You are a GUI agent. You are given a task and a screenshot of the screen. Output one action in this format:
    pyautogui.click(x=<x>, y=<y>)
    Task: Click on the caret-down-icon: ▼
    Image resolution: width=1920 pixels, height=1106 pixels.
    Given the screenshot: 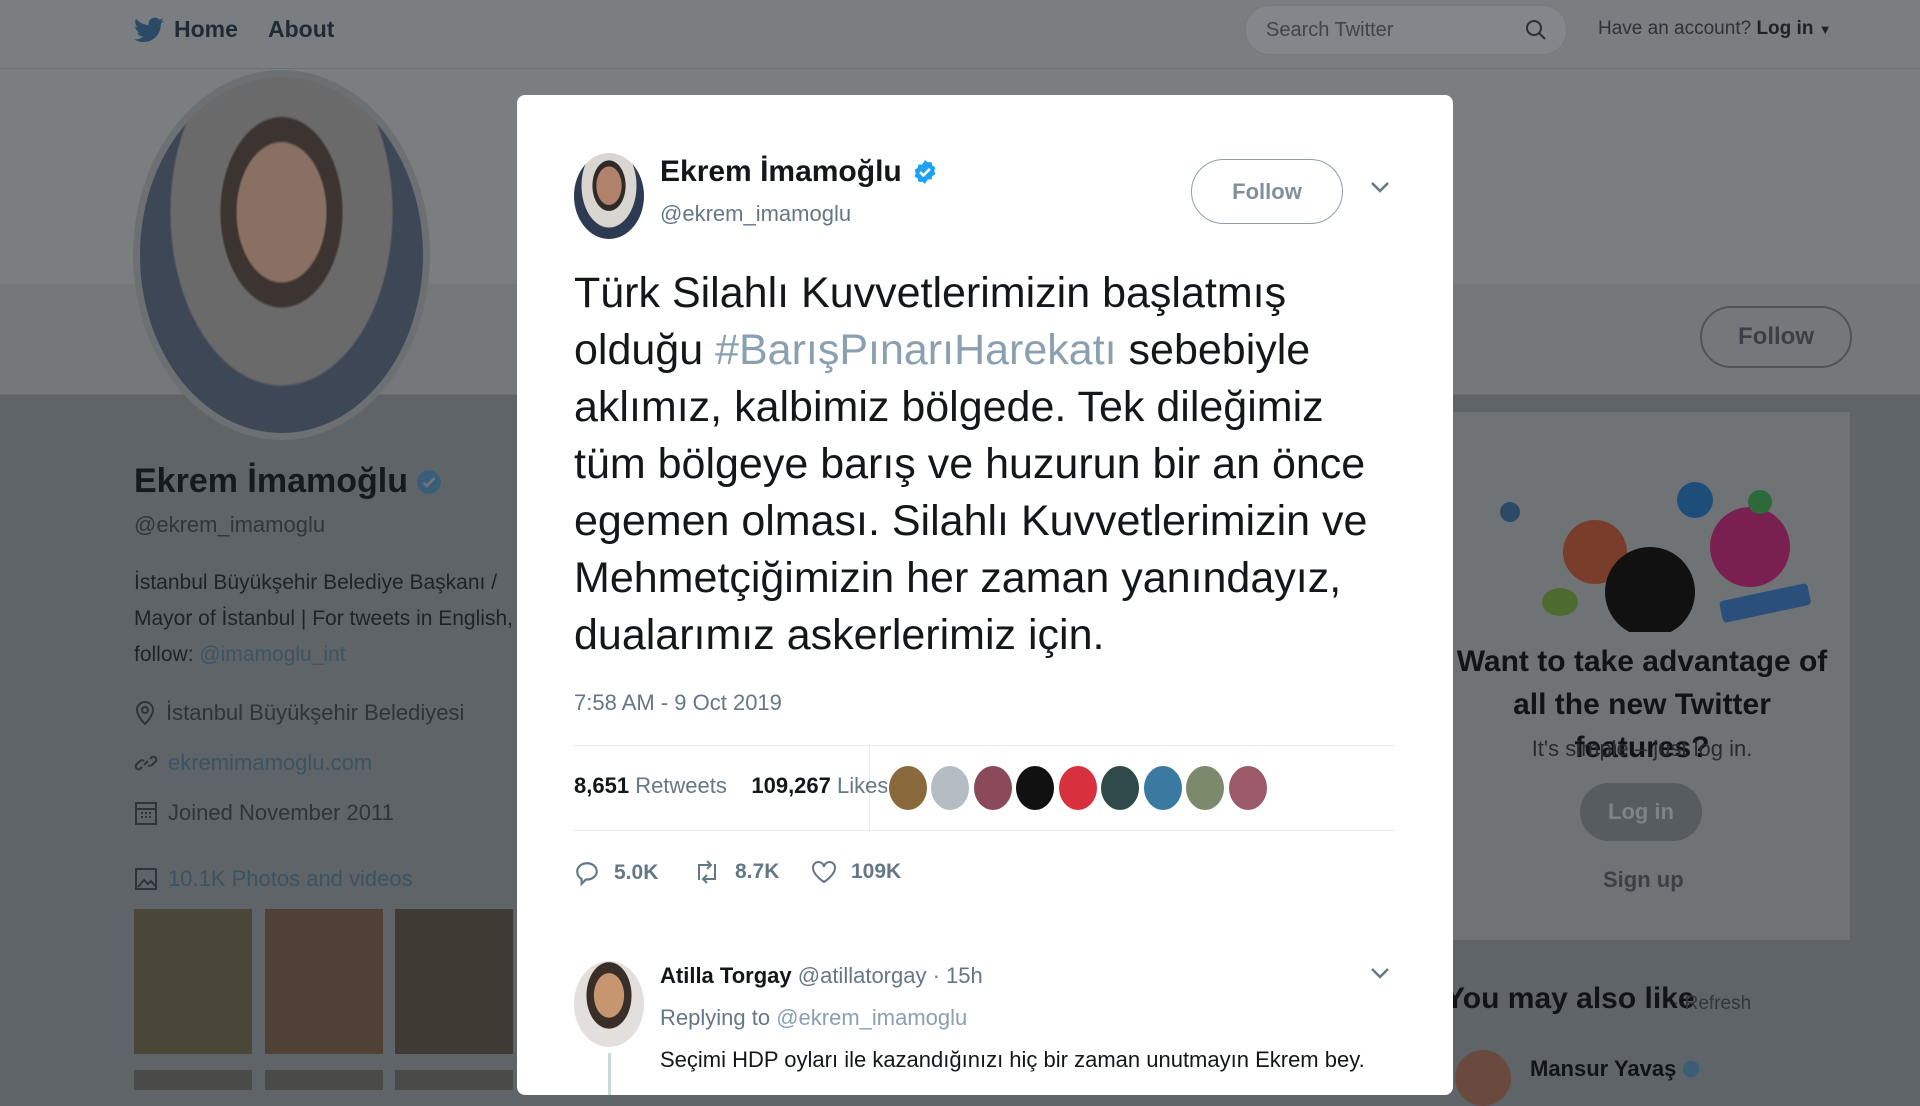 What is the action you would take?
    pyautogui.click(x=1825, y=29)
    